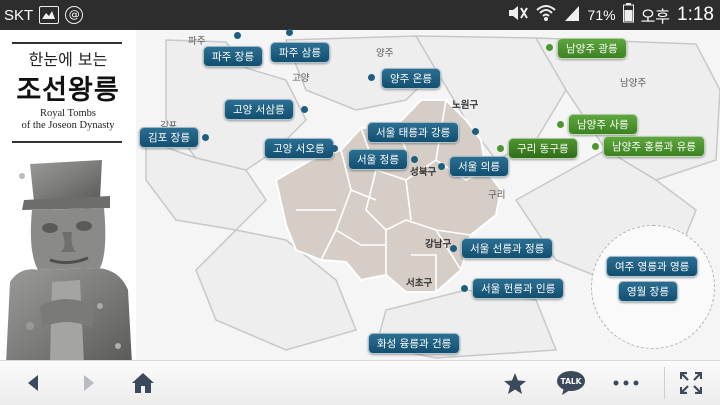 Image resolution: width=720 pixels, height=405 pixels. I want to click on tomb-pin-goyang-seoo: 고양 서오릉, so click(299, 148).